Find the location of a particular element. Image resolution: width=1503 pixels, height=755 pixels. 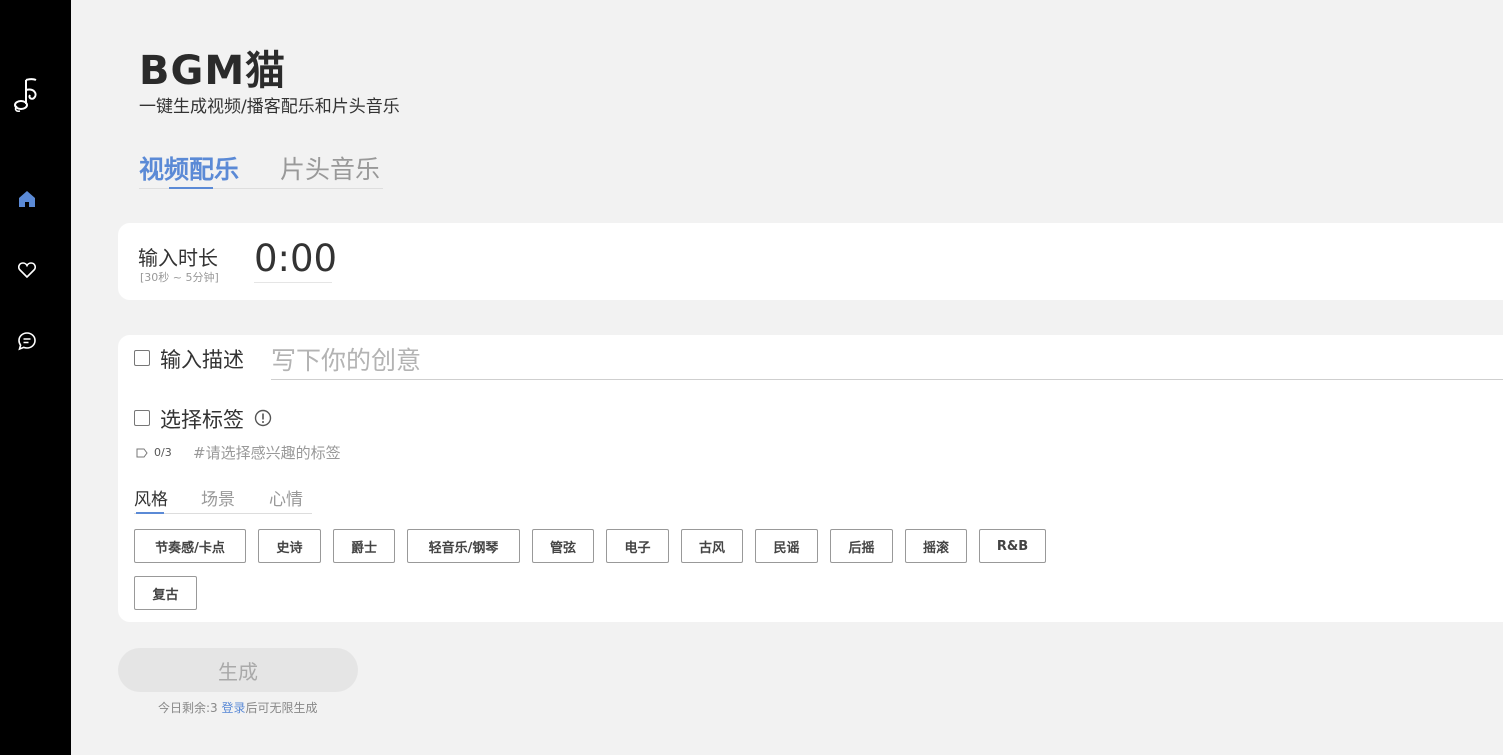

tag-chip-epic: 史诗 is located at coordinates (289, 546).